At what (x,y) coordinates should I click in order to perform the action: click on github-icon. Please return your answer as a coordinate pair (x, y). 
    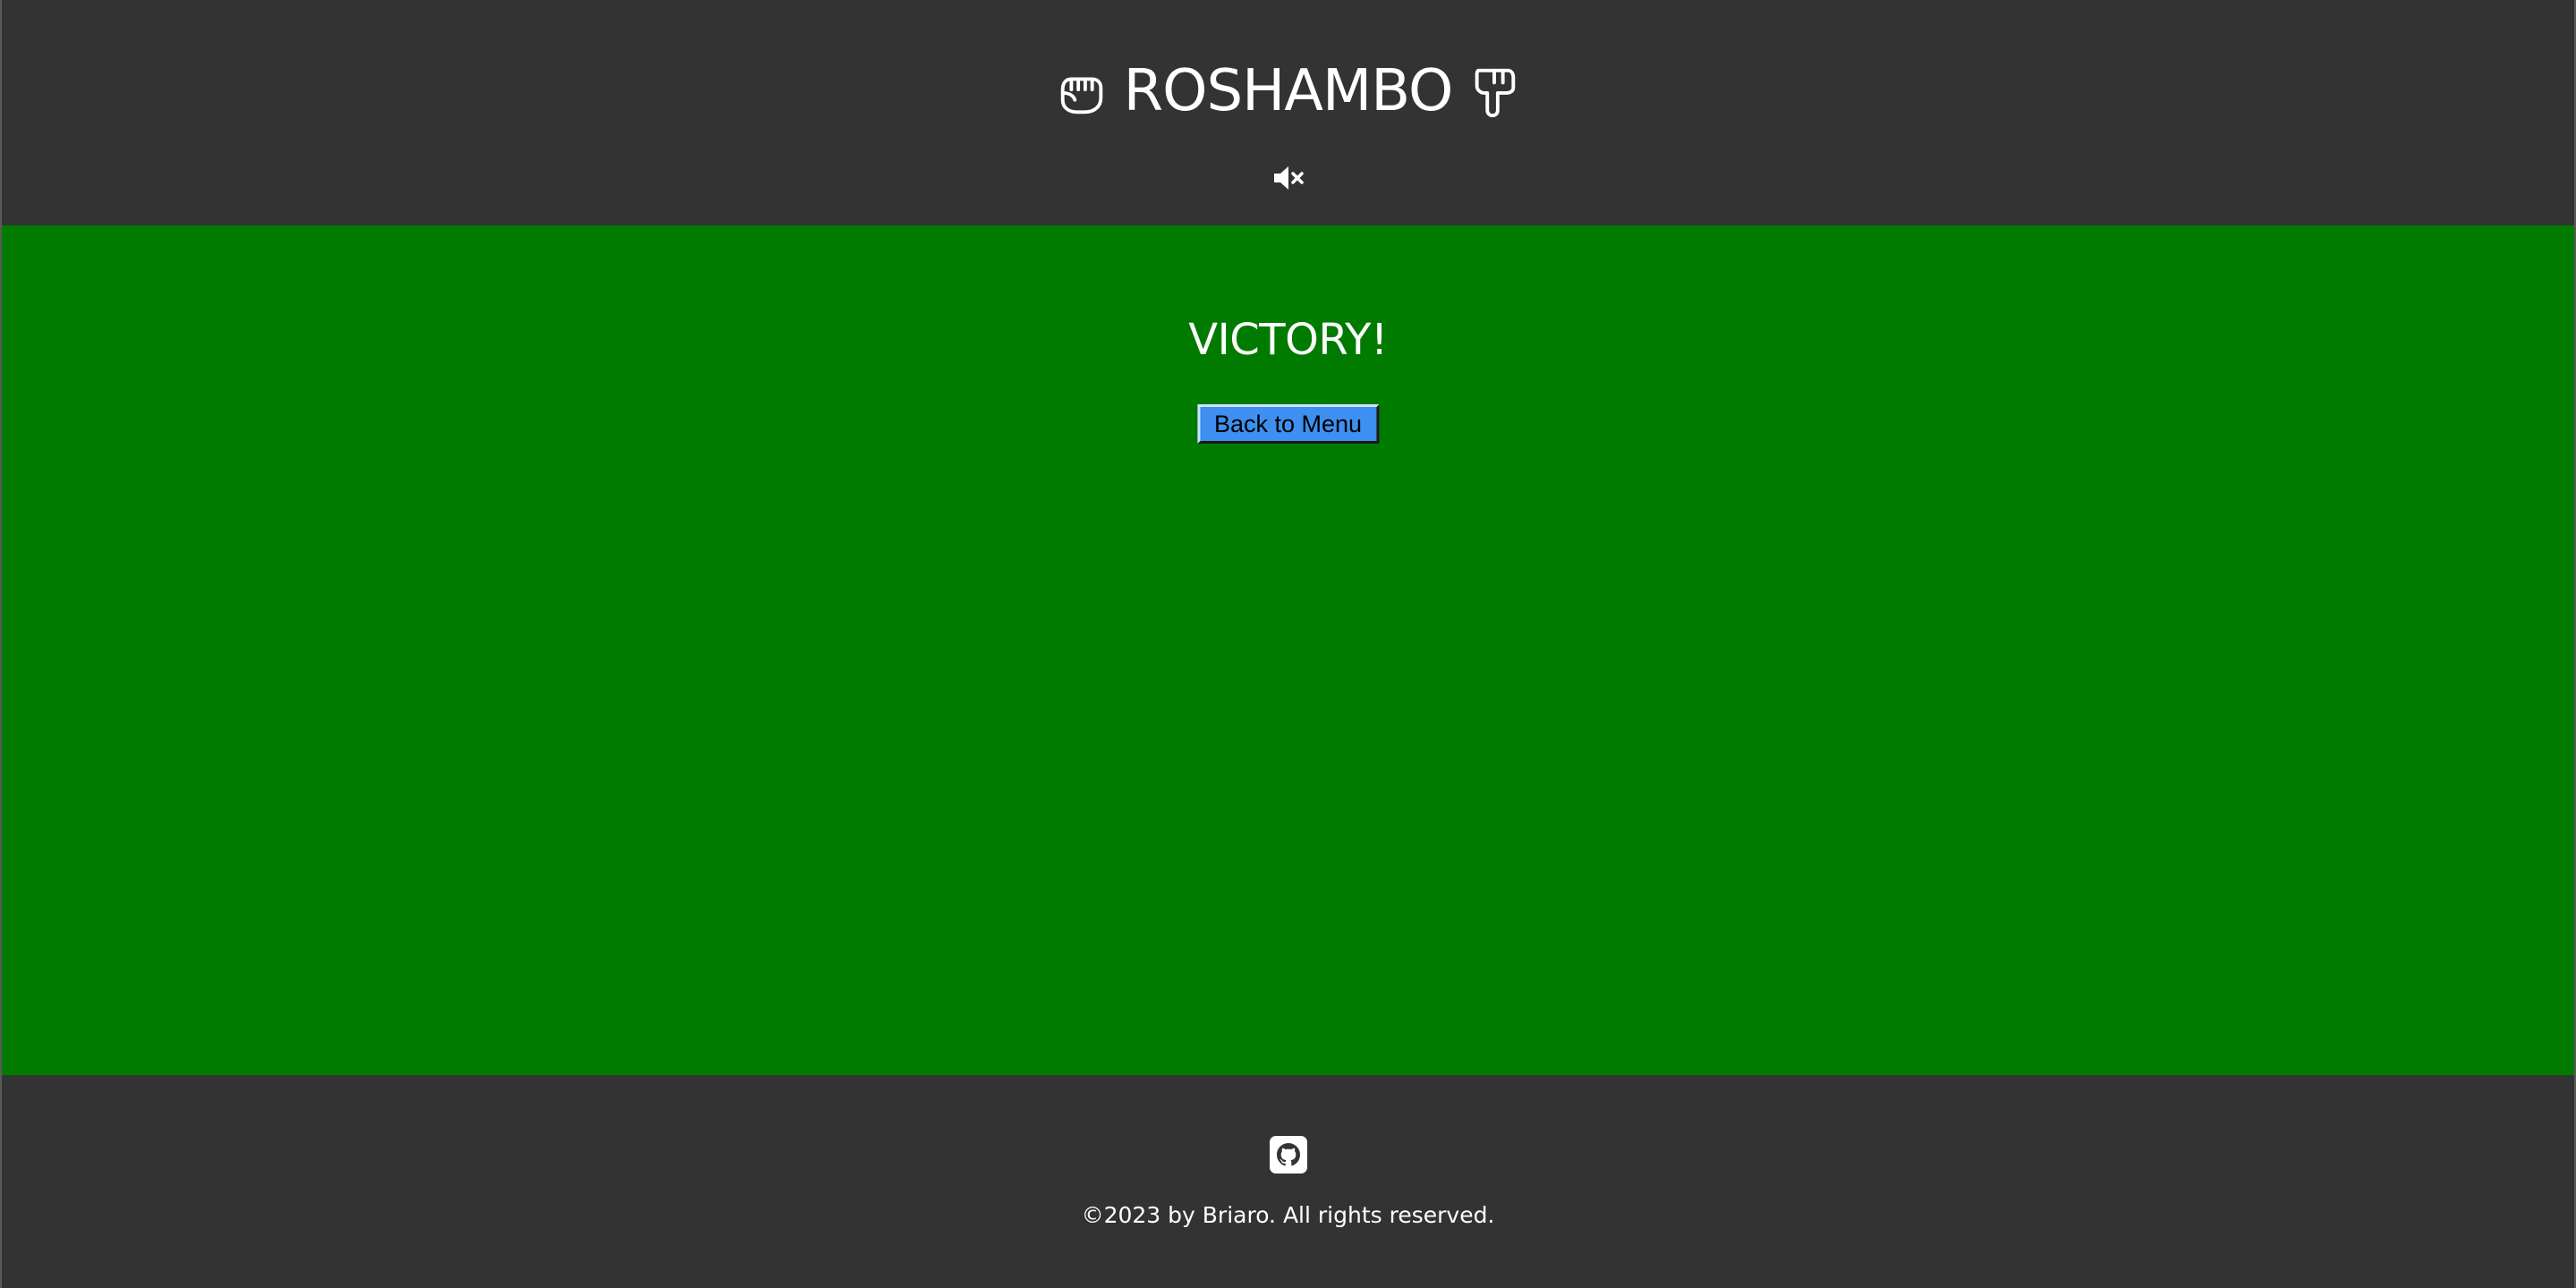
    Looking at the image, I should click on (1288, 1156).